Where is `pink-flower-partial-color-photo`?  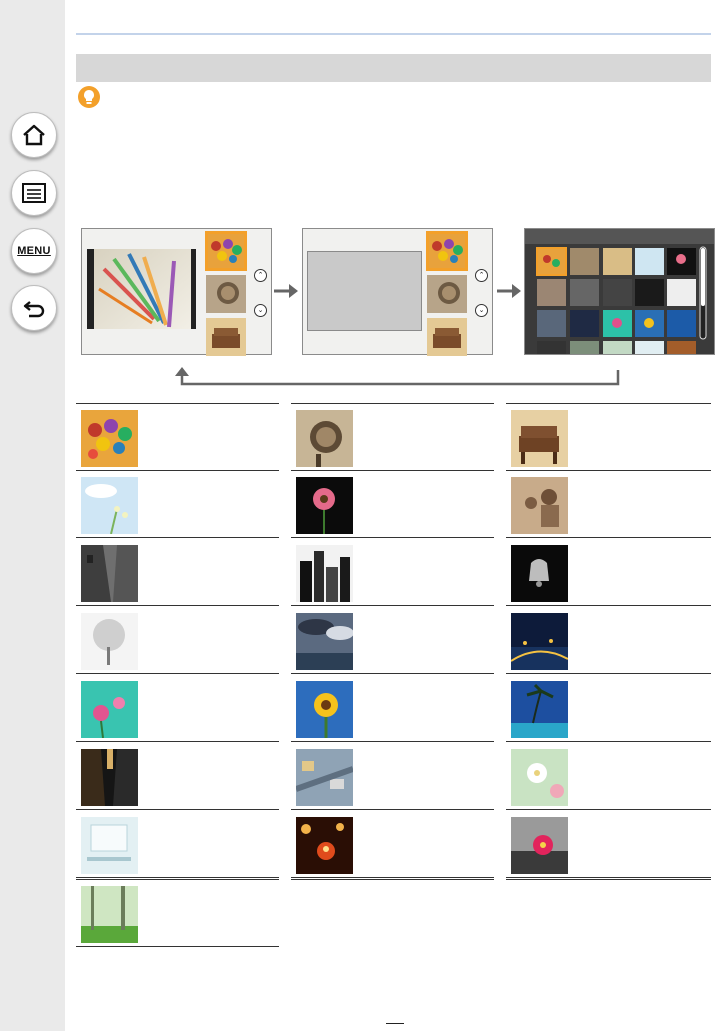
pink-flower-partial-color-photo is located at coordinates (539, 845).